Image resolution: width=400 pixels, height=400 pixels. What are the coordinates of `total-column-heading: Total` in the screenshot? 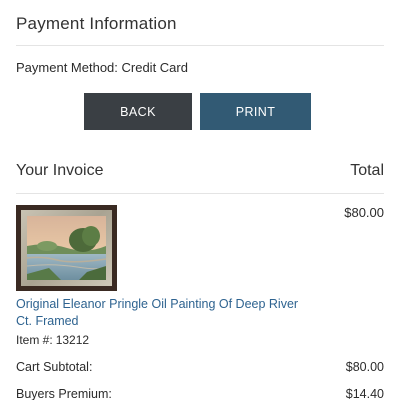 It's located at (367, 170).